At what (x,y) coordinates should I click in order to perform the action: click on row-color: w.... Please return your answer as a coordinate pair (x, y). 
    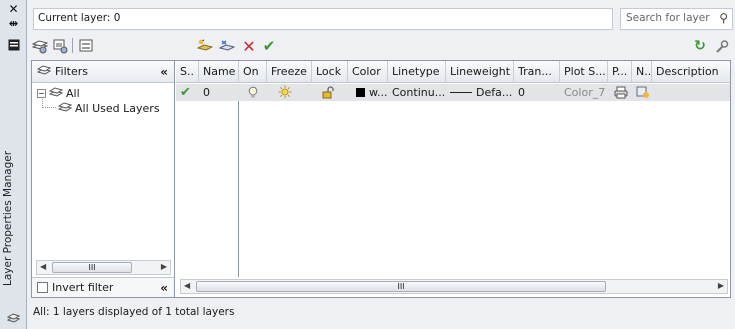
    Looking at the image, I should click on (370, 92).